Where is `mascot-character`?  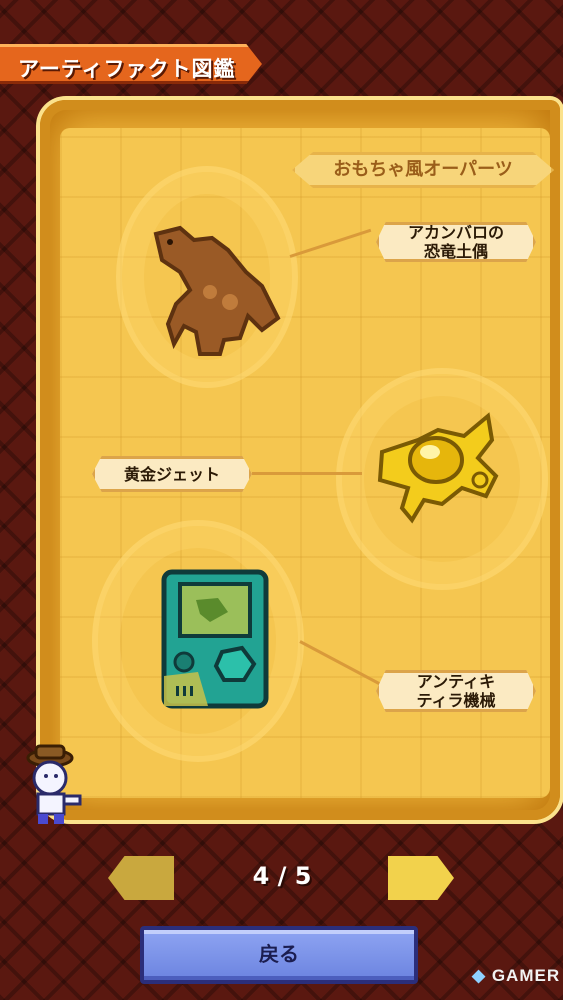 mascot-character is located at coordinates (53, 787).